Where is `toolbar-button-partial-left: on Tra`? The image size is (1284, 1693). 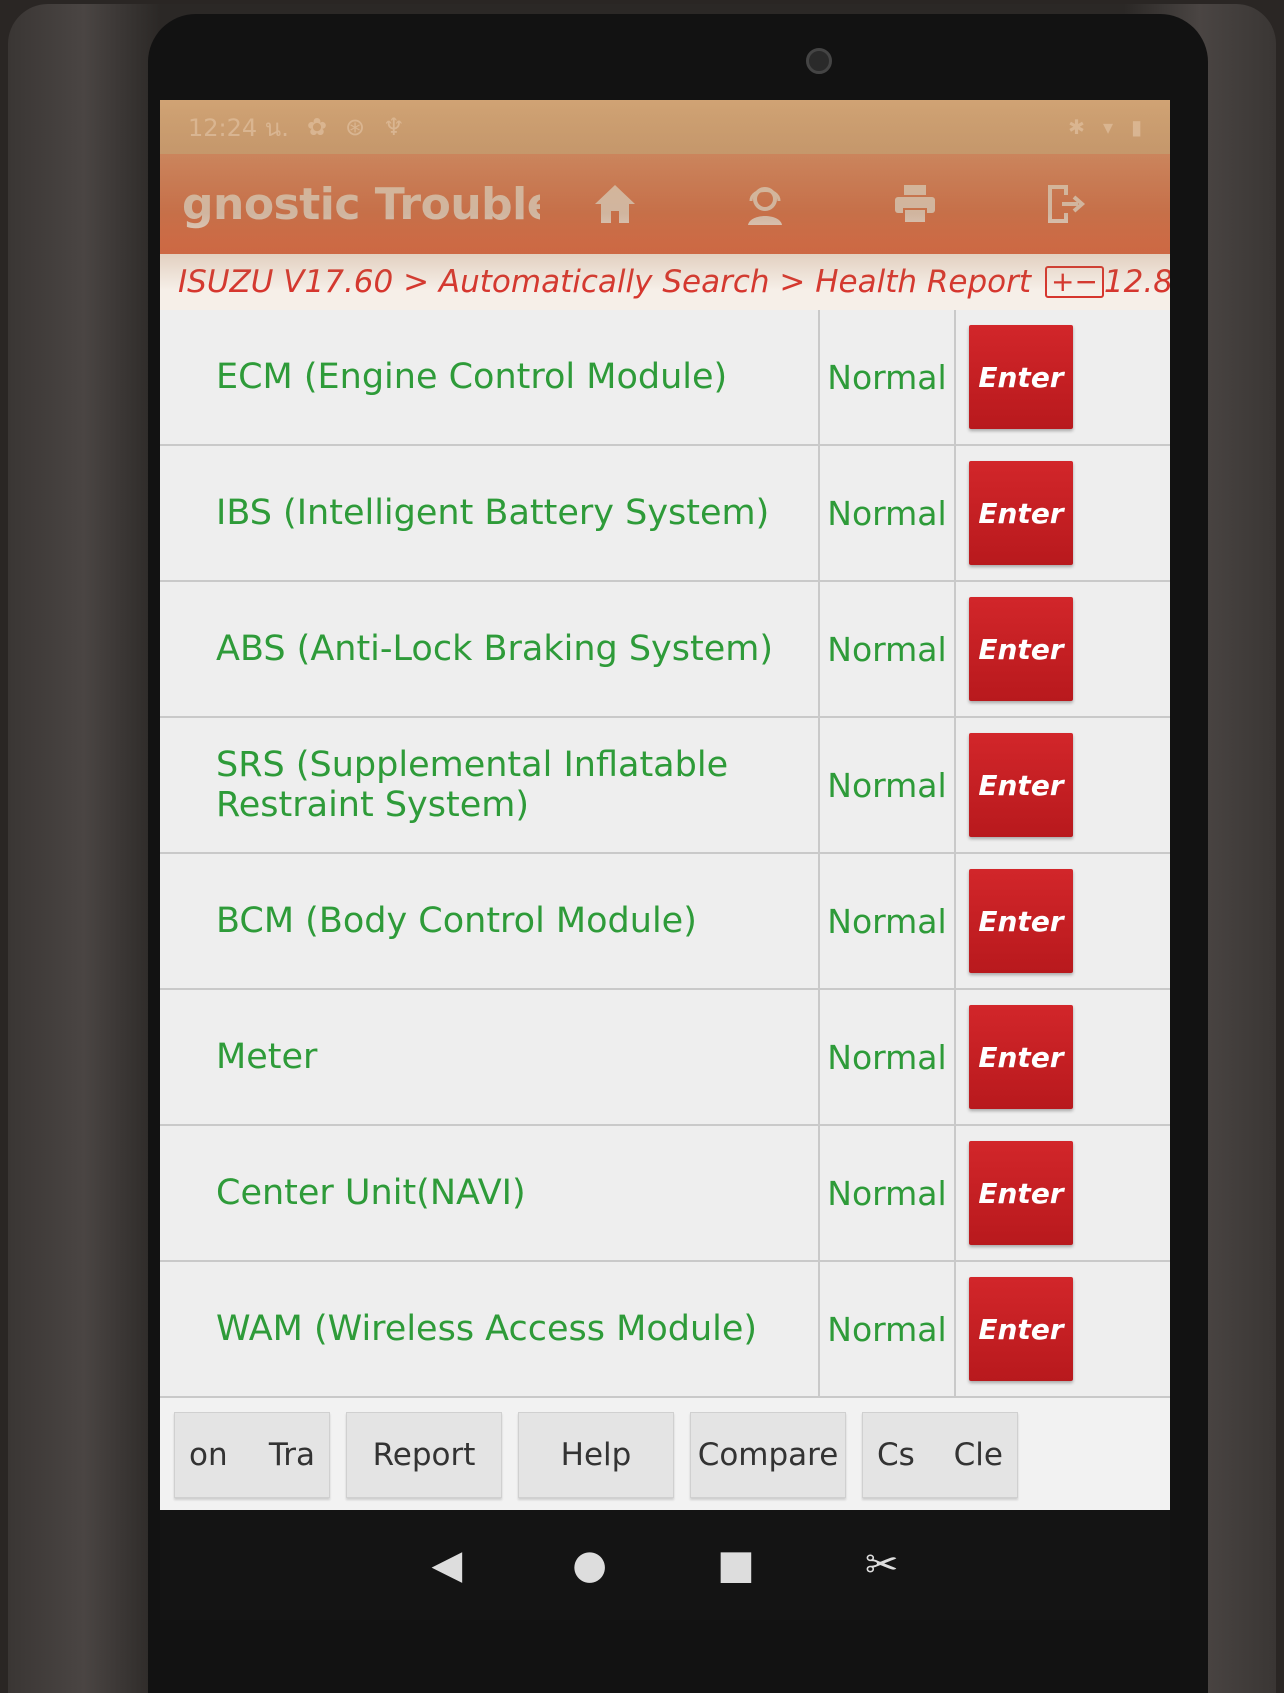 toolbar-button-partial-left: on Tra is located at coordinates (252, 1455).